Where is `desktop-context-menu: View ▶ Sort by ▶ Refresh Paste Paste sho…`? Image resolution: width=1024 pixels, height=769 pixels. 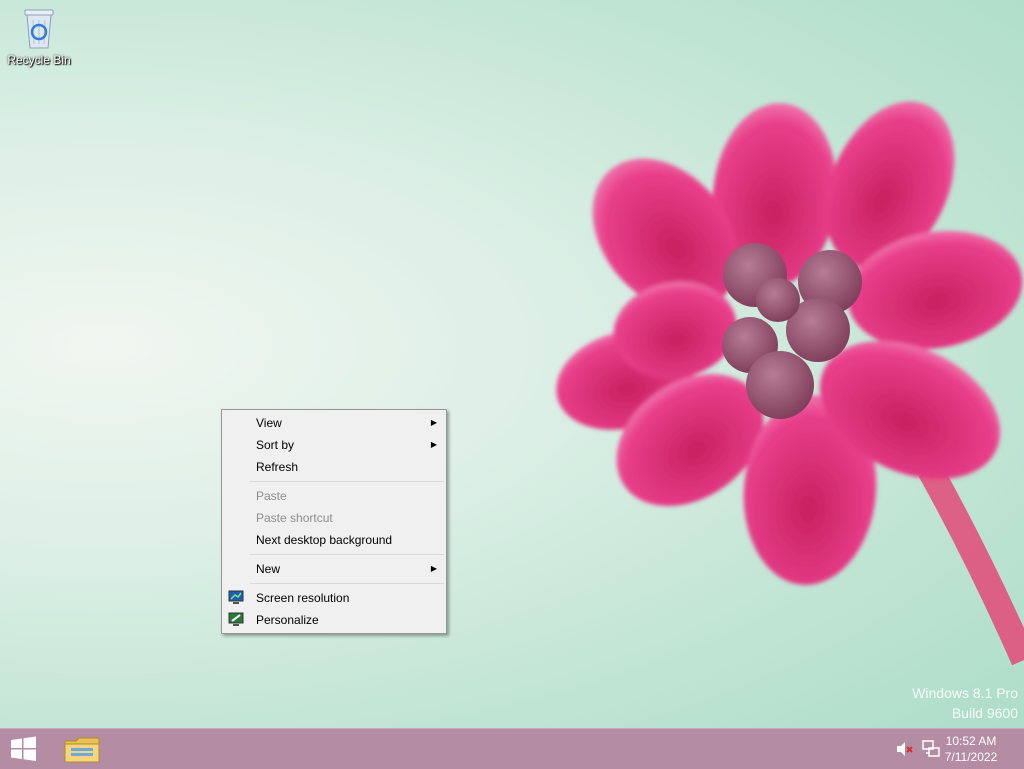 desktop-context-menu: View ▶ Sort by ▶ Refresh Paste Paste sho… is located at coordinates (334, 521).